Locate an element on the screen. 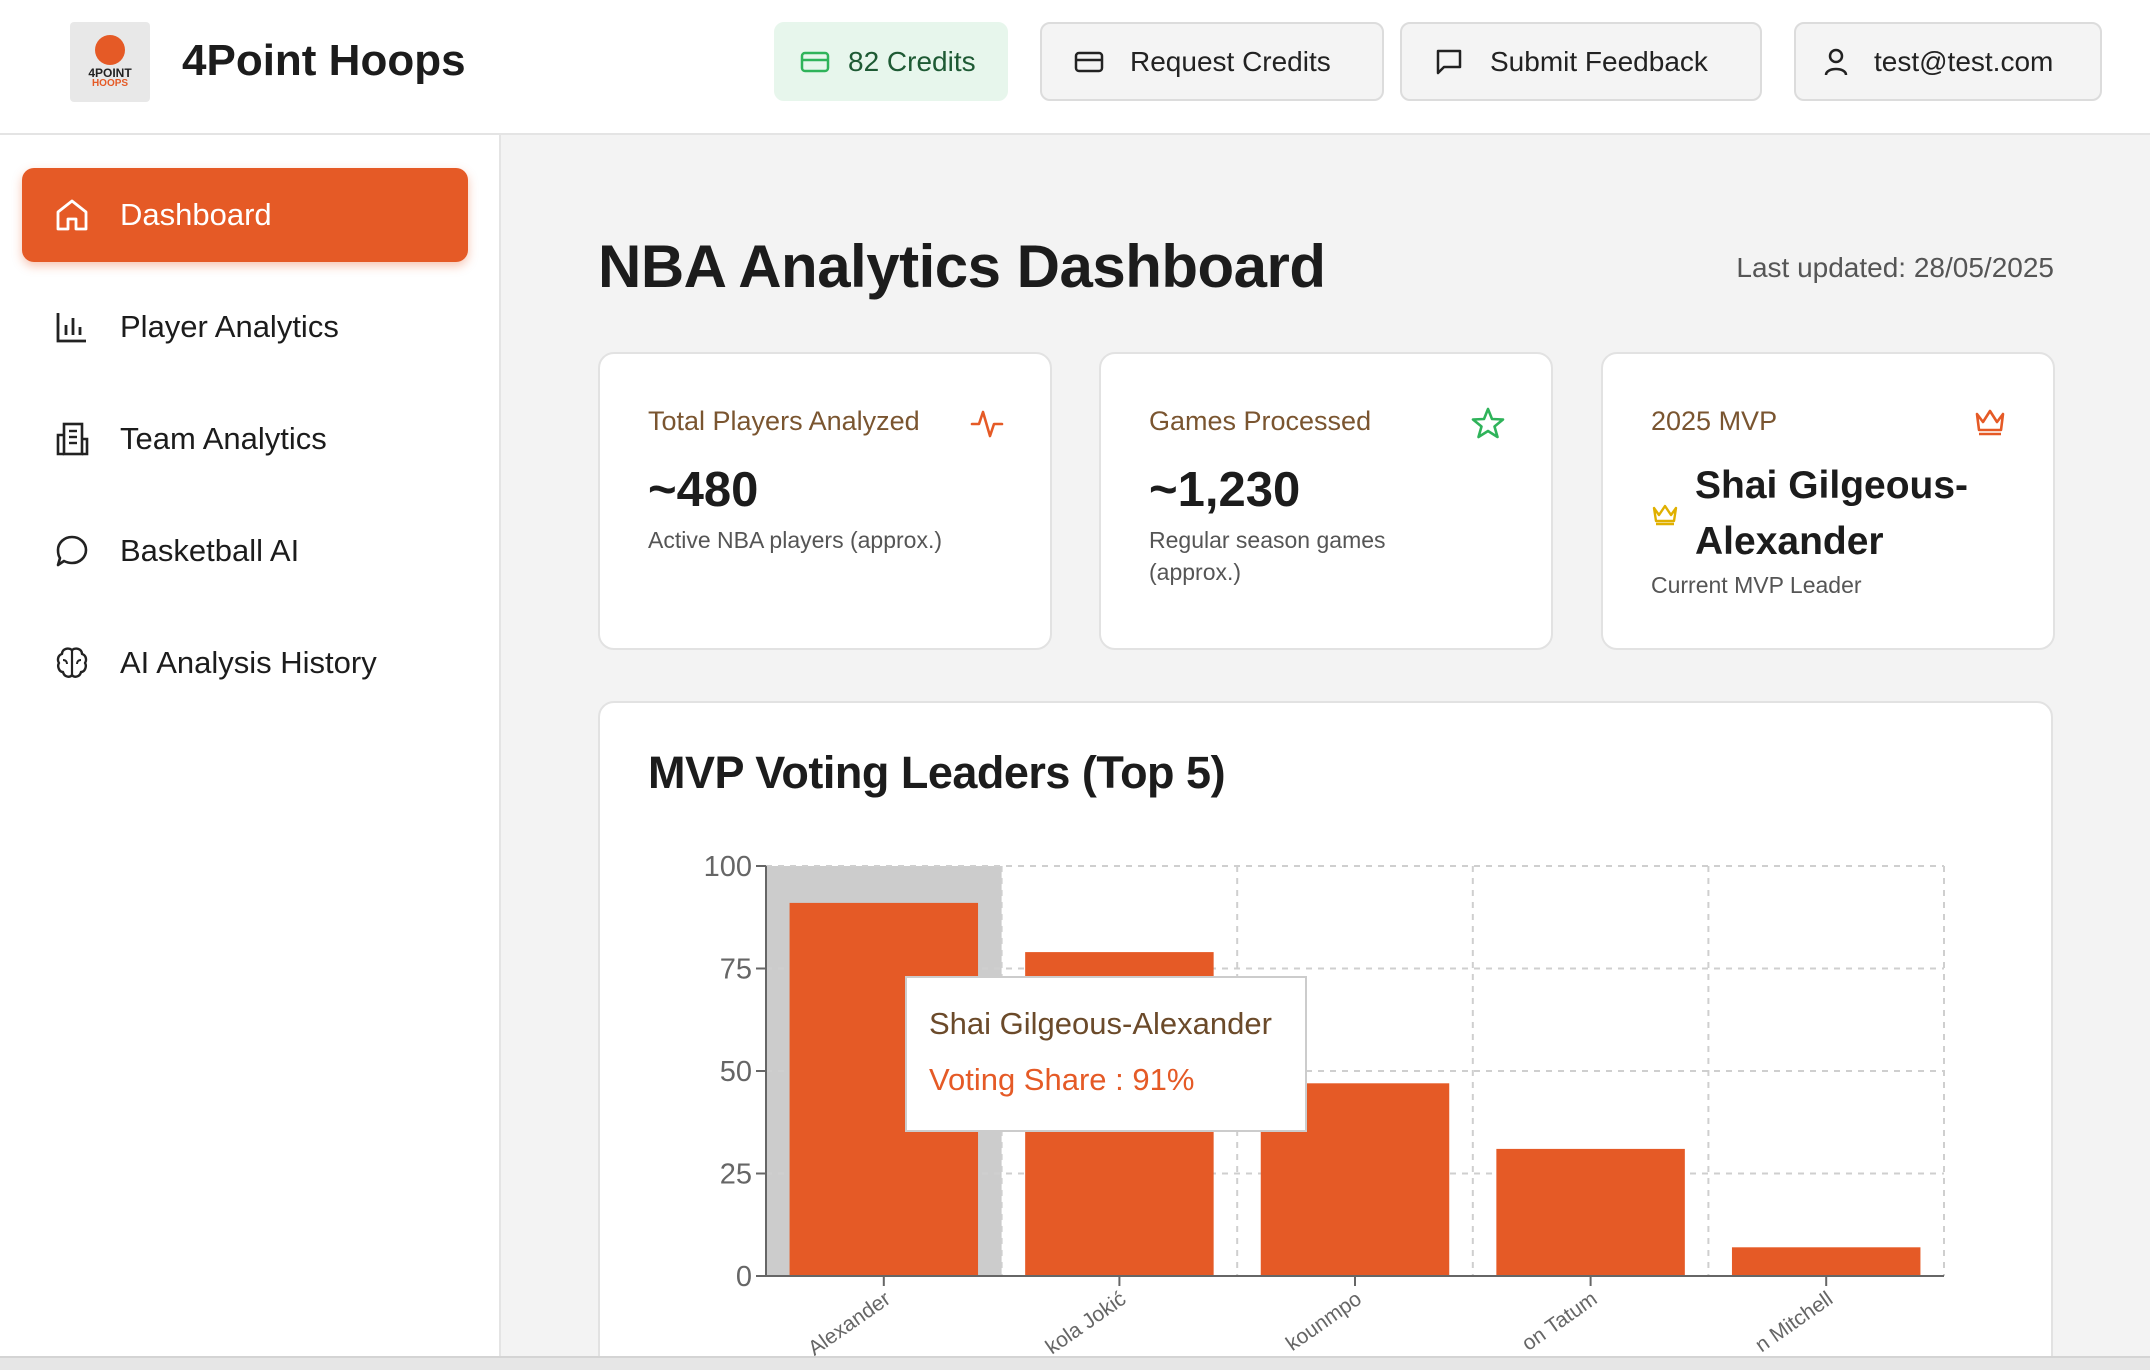 This screenshot has width=2150, height=1370. y-tick-label: 100 is located at coordinates (728, 867).